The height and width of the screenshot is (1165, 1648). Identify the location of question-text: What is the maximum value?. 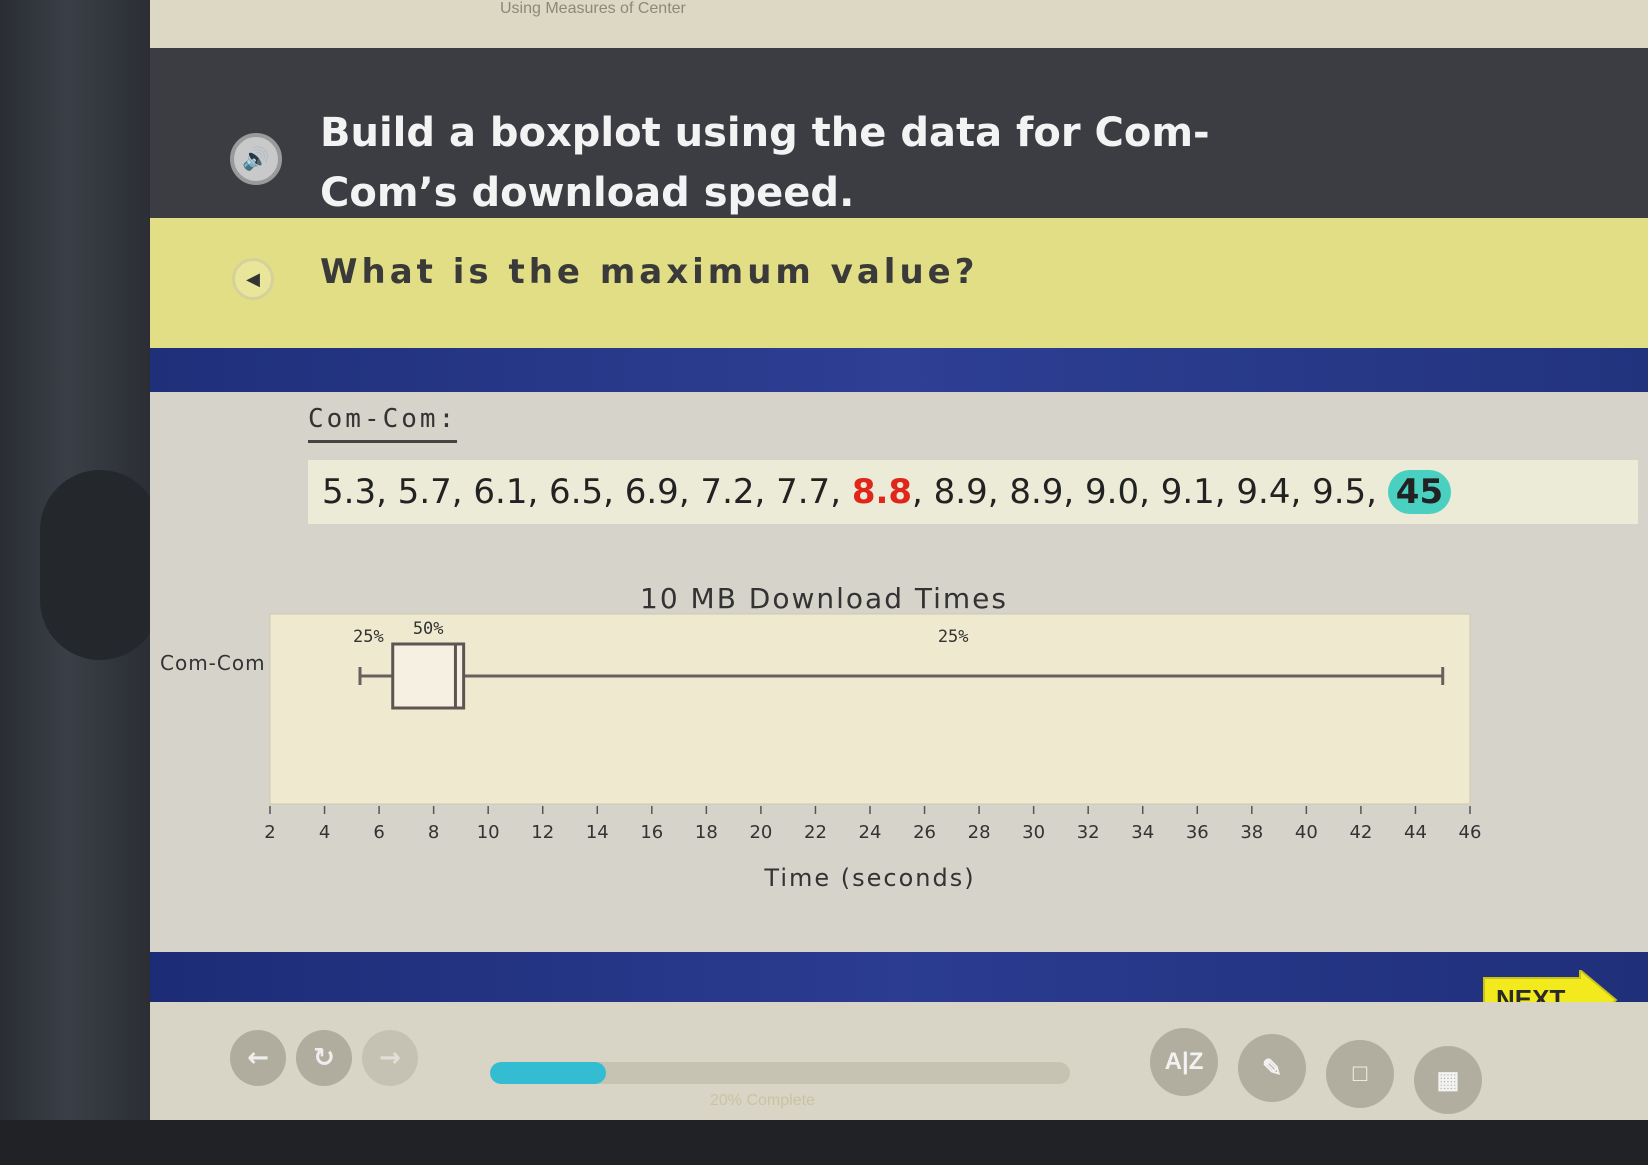
(649, 272).